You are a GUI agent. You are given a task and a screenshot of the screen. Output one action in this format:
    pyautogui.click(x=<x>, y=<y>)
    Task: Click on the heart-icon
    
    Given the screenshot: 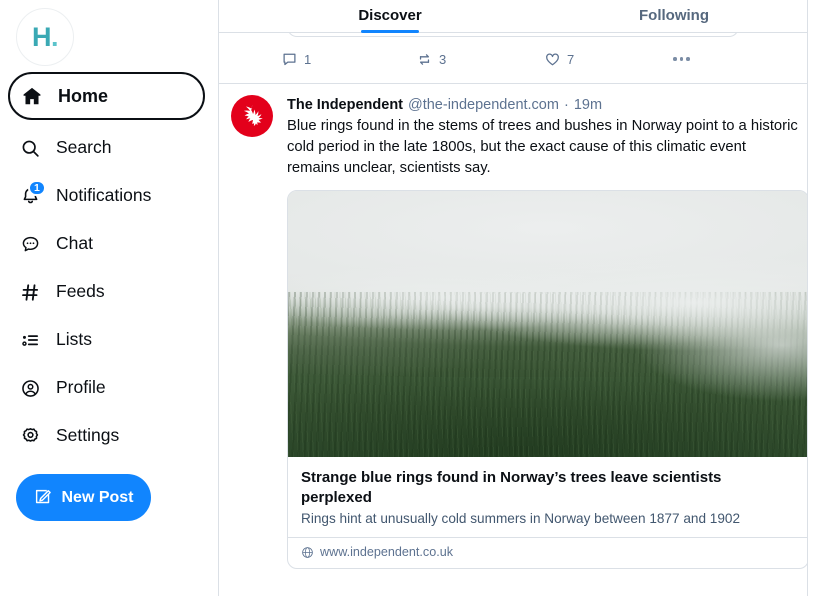 What is the action you would take?
    pyautogui.click(x=552, y=58)
    